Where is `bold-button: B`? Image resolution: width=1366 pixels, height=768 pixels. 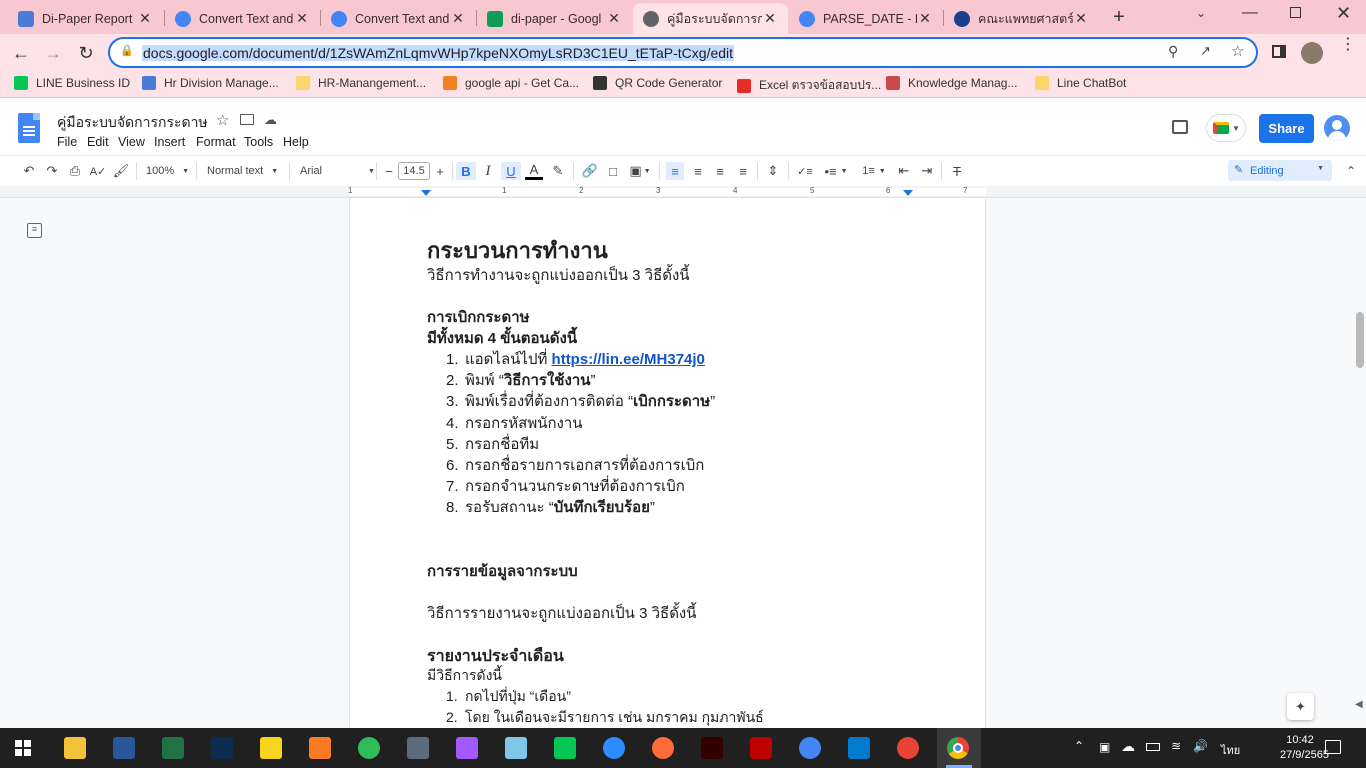
bold-button: B is located at coordinates (466, 171).